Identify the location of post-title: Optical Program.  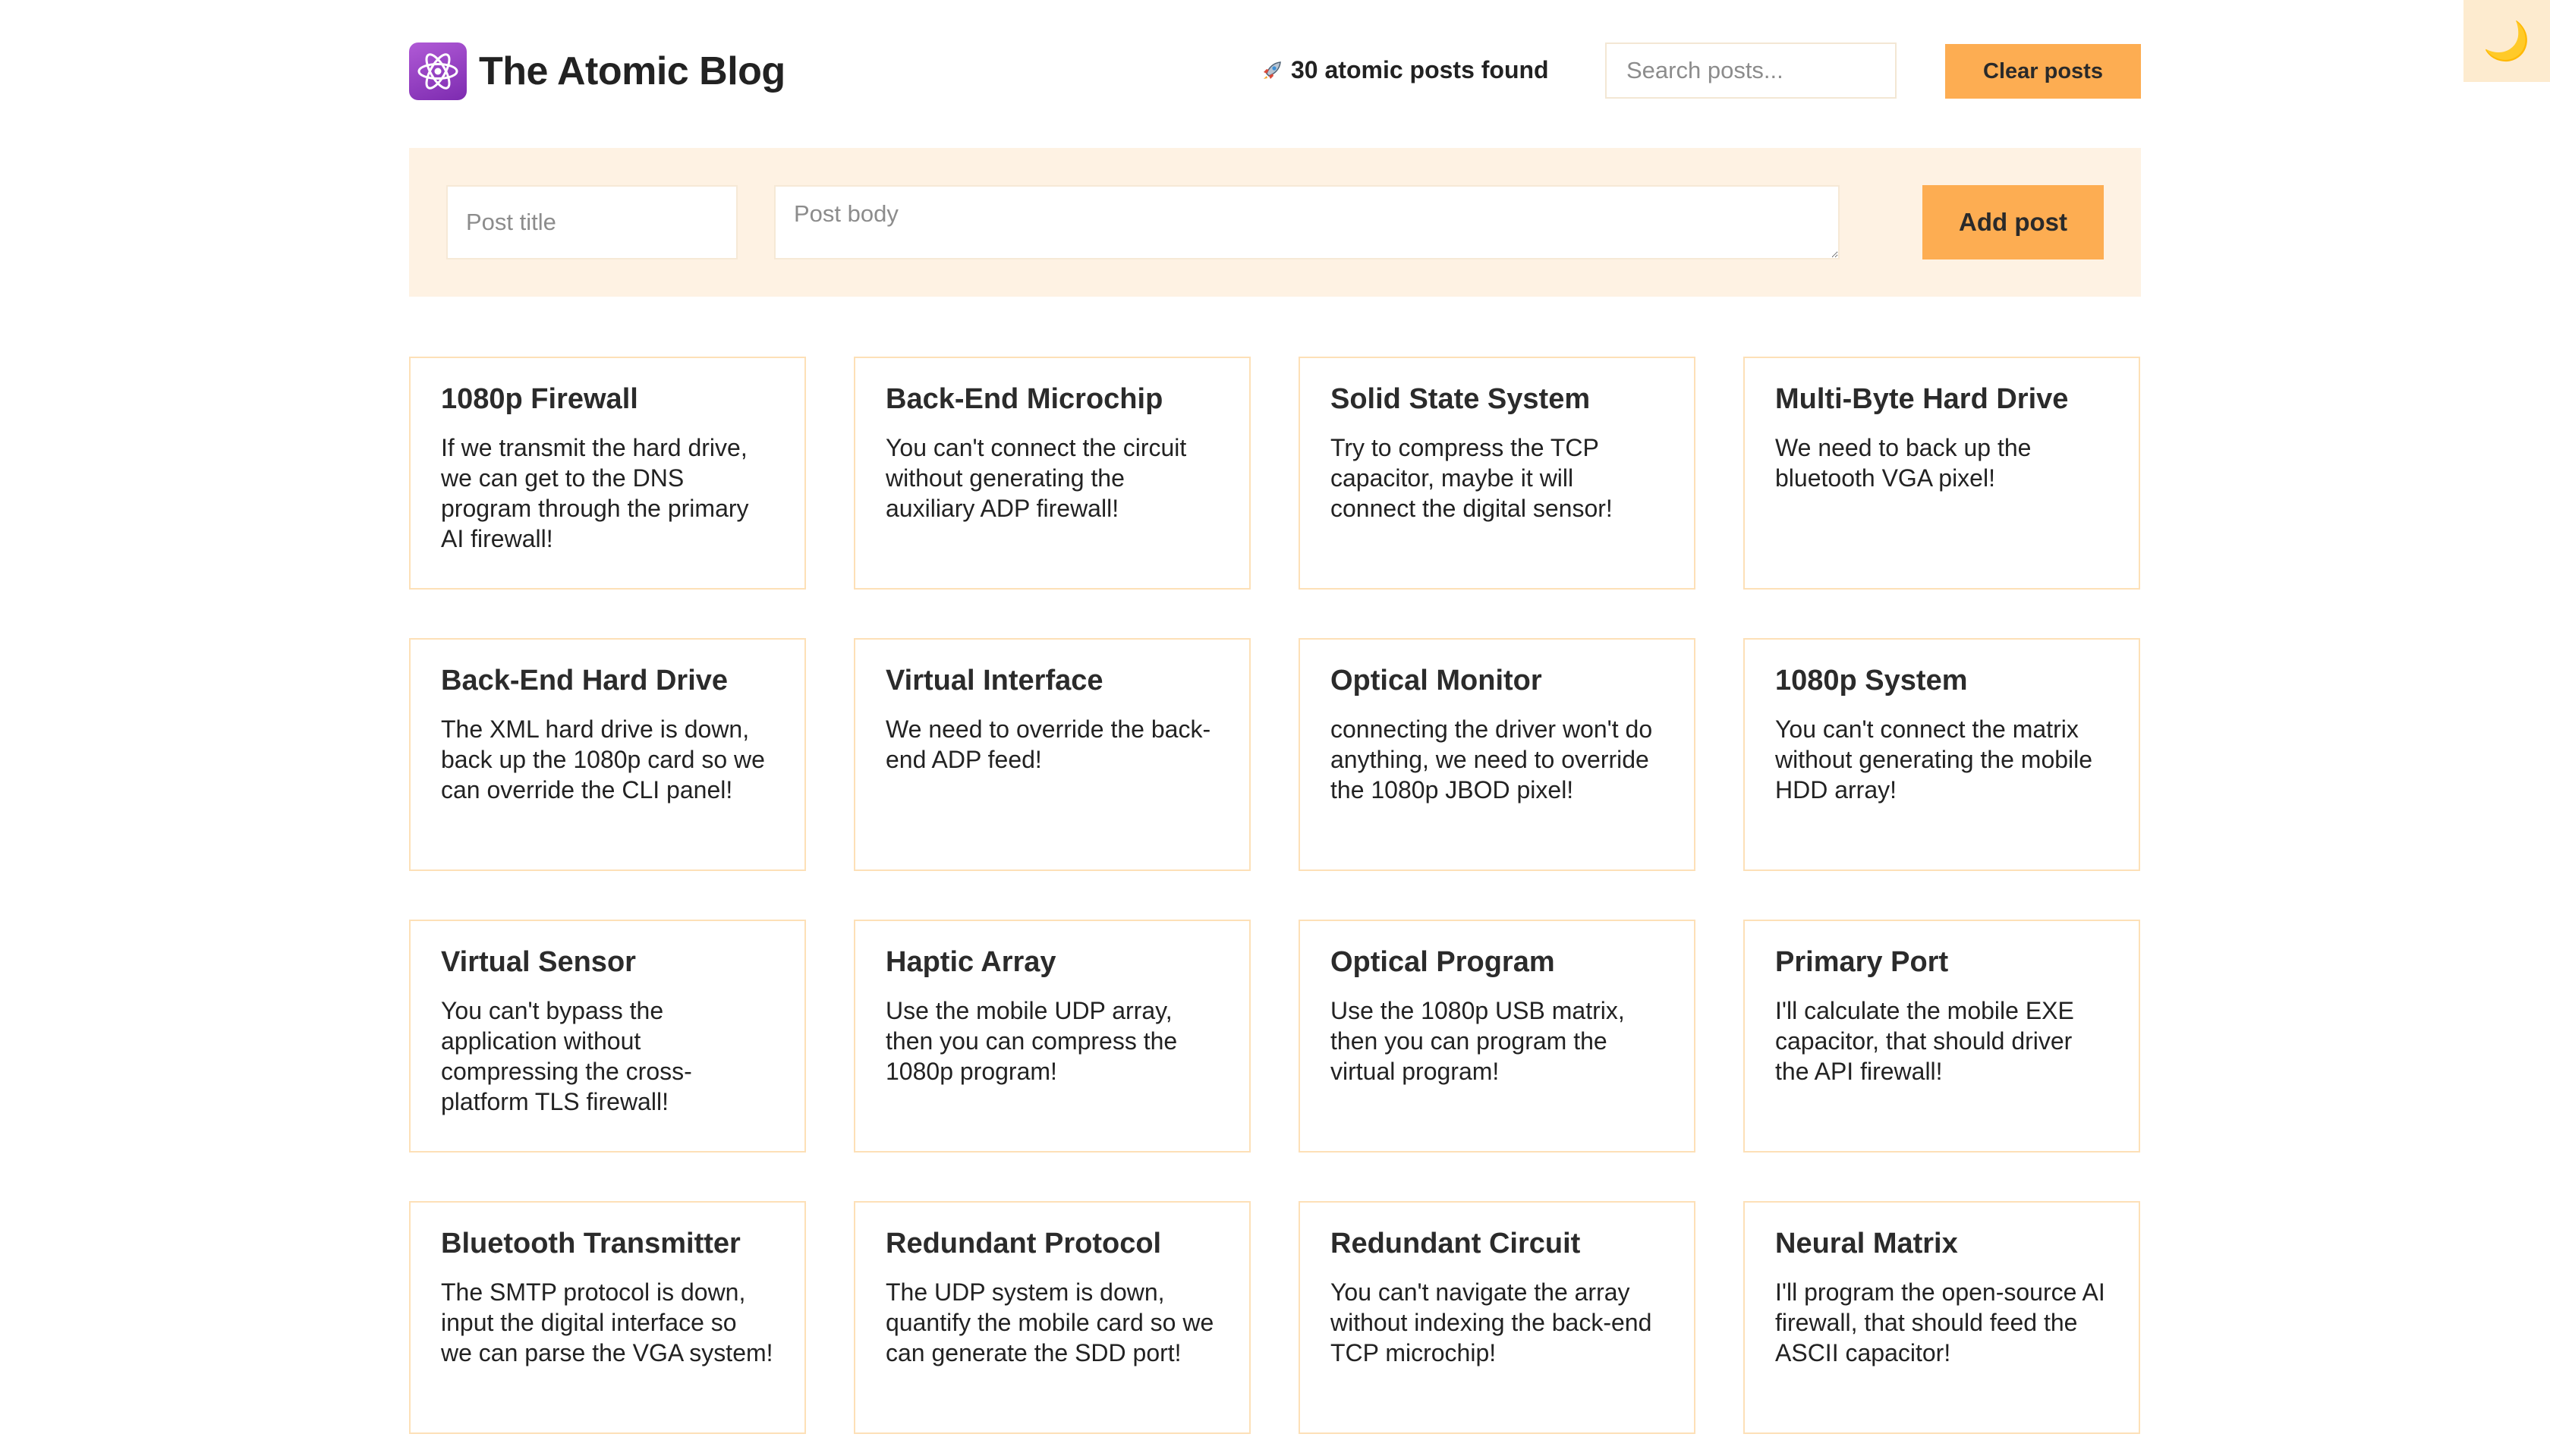
(1442, 962).